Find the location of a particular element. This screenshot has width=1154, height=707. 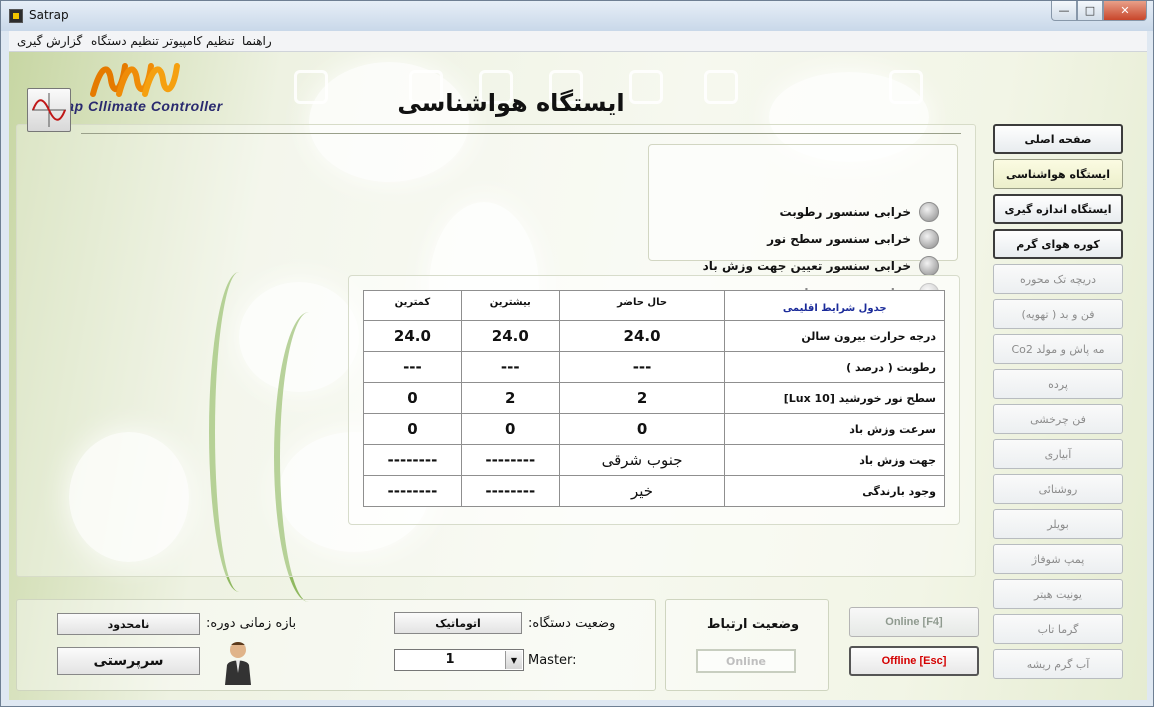

header-min: کمترین is located at coordinates (412, 305).